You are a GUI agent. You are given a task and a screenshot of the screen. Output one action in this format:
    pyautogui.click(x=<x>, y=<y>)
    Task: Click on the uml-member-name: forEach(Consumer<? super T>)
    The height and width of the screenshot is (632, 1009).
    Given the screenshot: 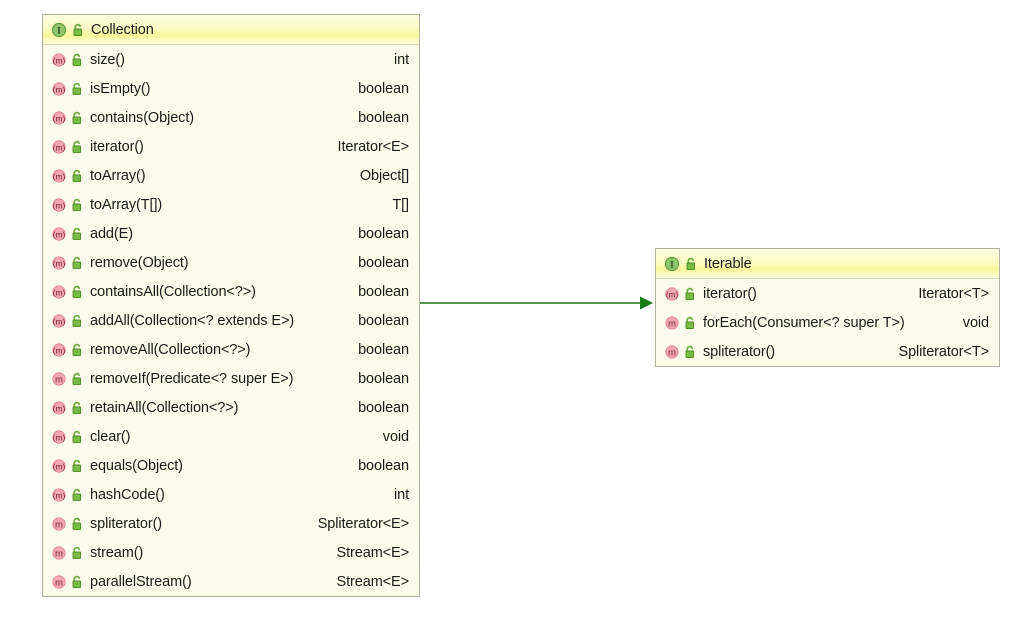 What is the action you would take?
    pyautogui.click(x=804, y=322)
    